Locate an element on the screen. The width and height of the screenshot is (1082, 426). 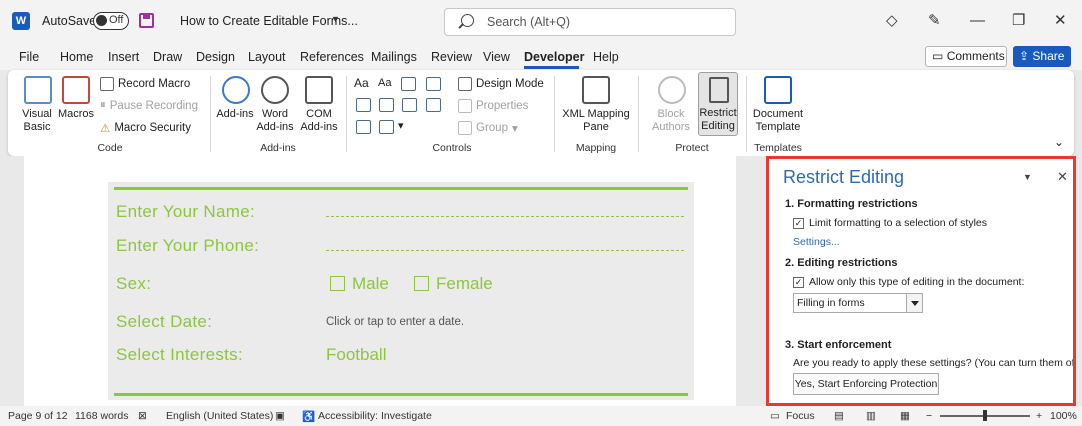
tab-design: Design is located at coordinates (215, 57).